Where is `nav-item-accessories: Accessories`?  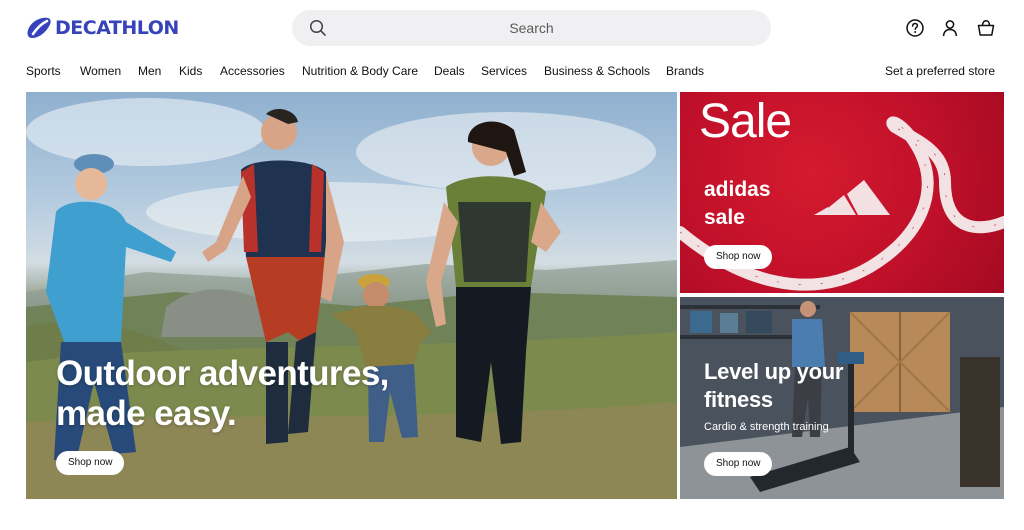 nav-item-accessories: Accessories is located at coordinates (252, 71).